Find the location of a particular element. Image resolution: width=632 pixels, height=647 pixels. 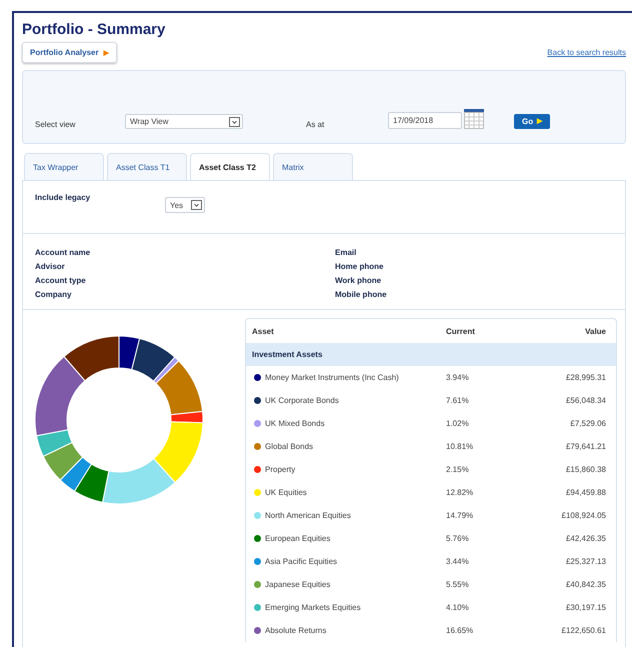

value-cell-text: £94,459.88 is located at coordinates (585, 492).